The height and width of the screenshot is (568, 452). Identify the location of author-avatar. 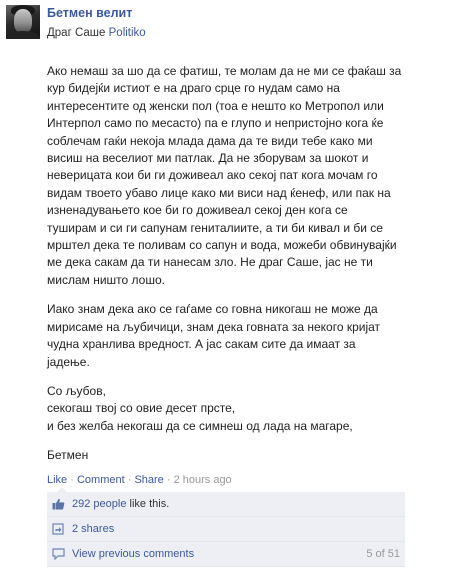
(23, 22).